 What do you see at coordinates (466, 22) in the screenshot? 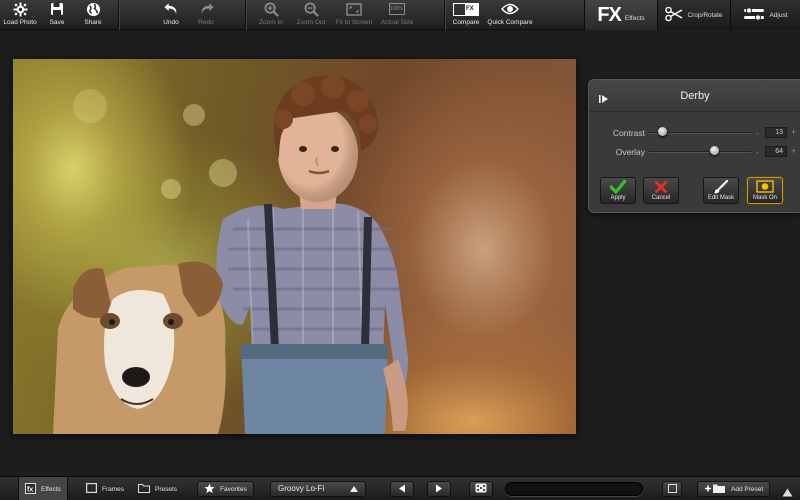
I see `compare-label: Compare` at bounding box center [466, 22].